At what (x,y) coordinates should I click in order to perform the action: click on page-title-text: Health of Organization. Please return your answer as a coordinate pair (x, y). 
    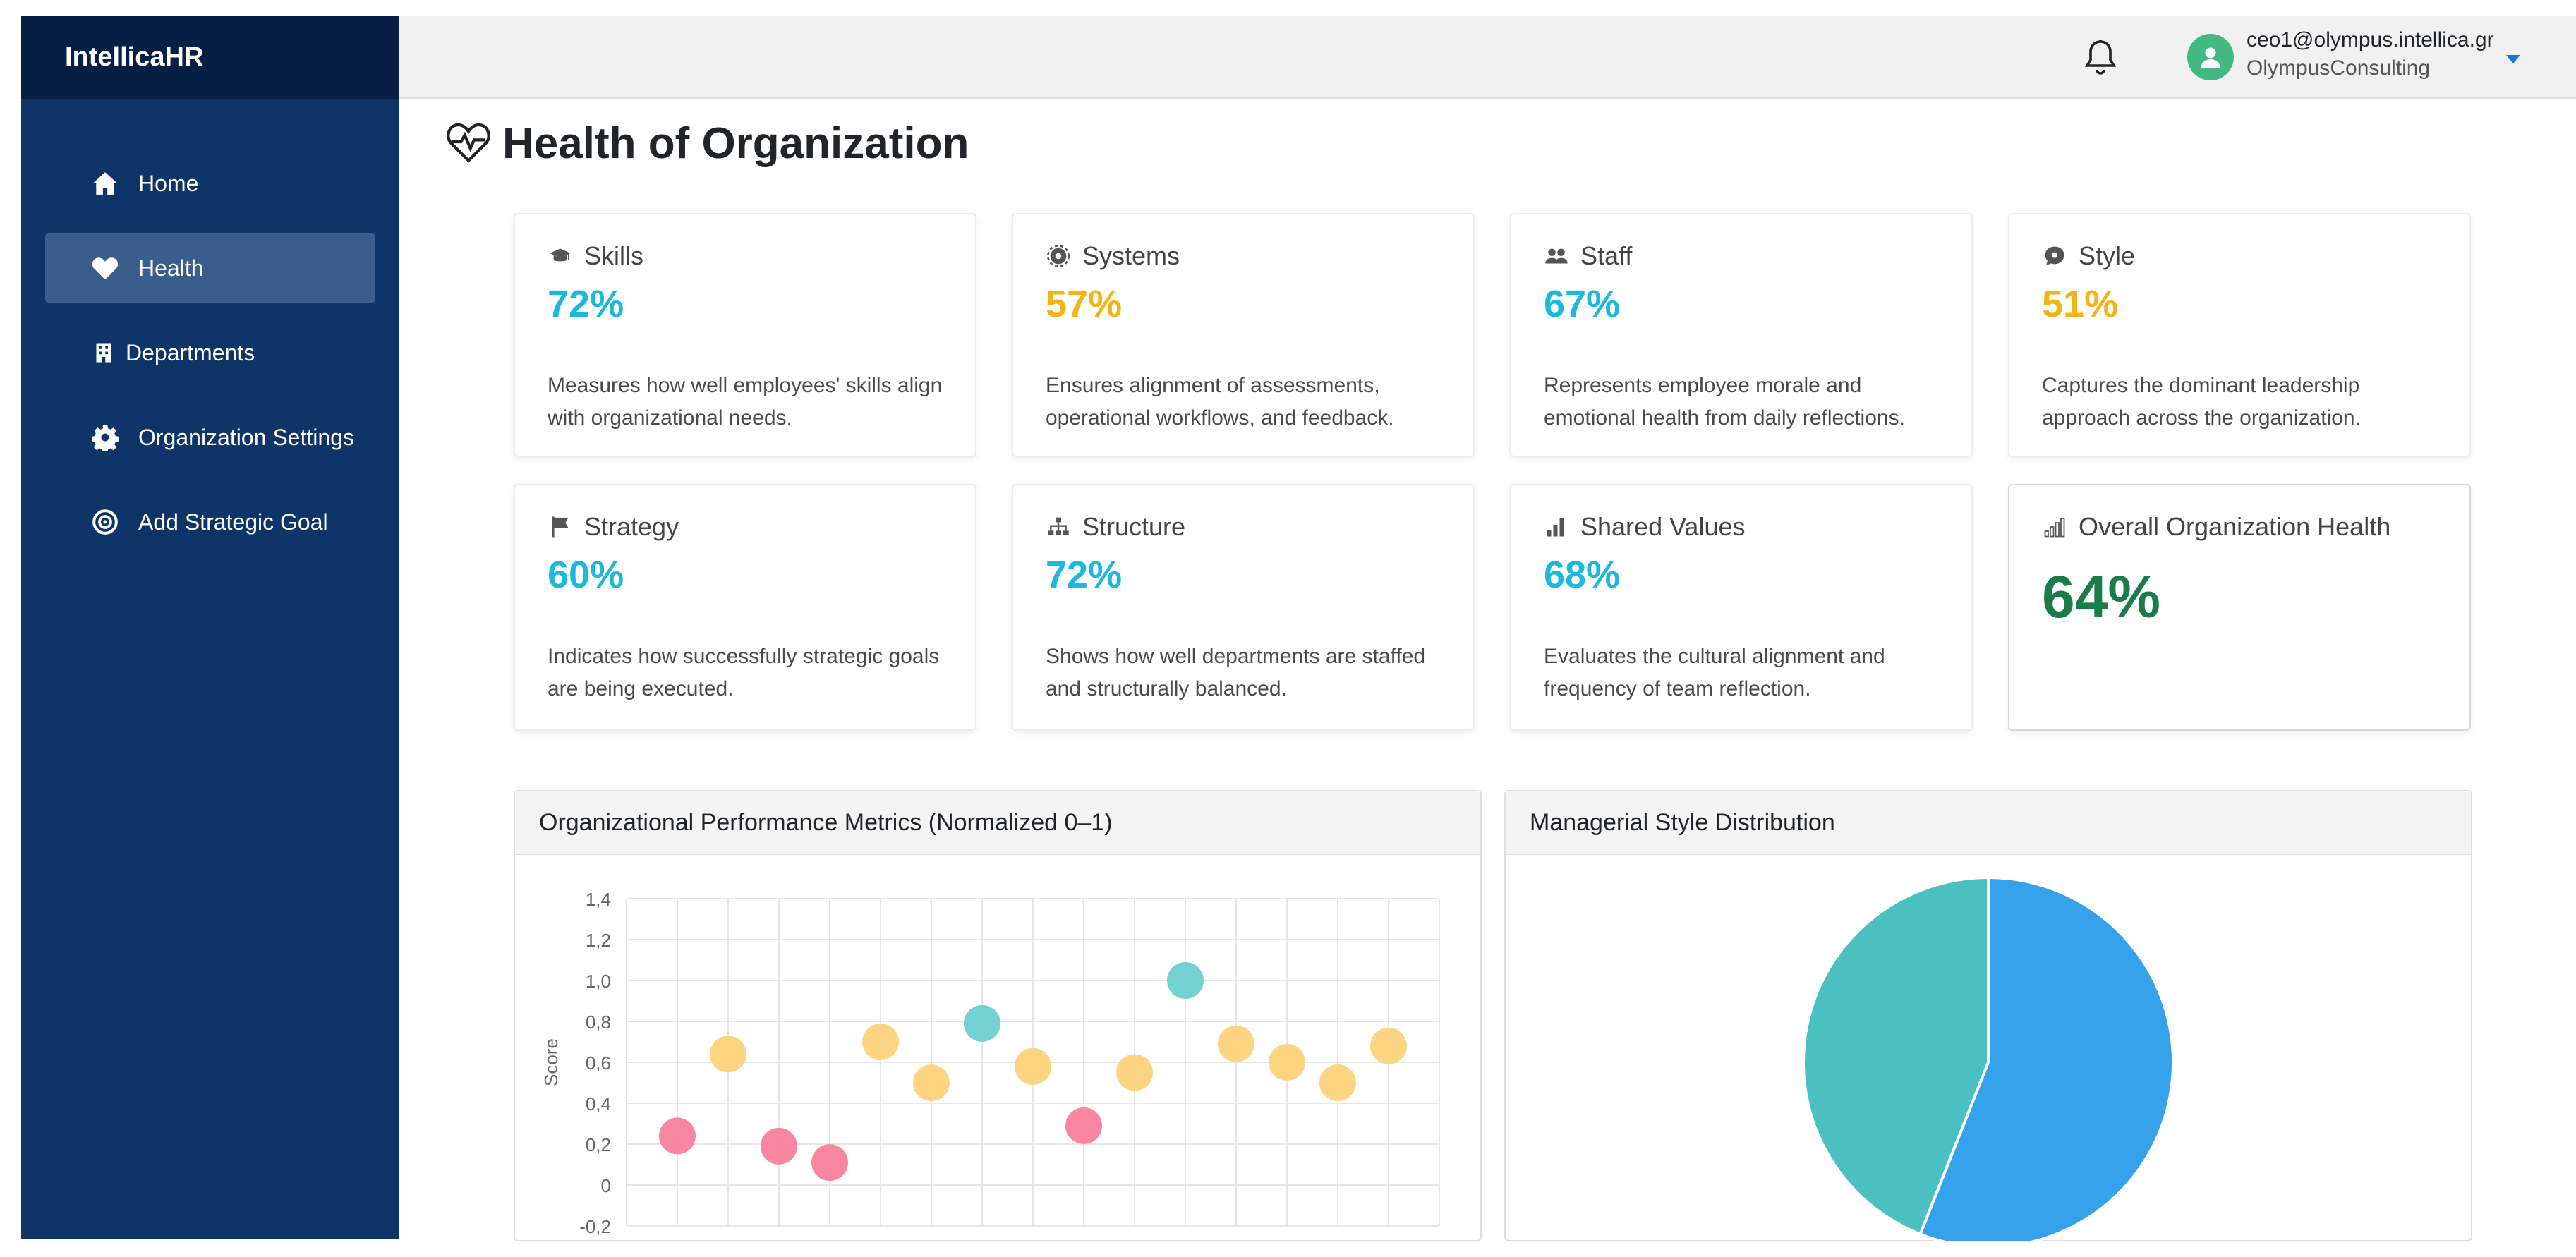
    Looking at the image, I should click on (736, 143).